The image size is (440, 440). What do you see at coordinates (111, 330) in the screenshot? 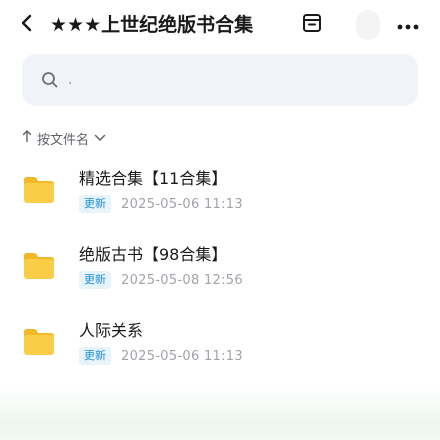
I see `file-name: 人际关系` at bounding box center [111, 330].